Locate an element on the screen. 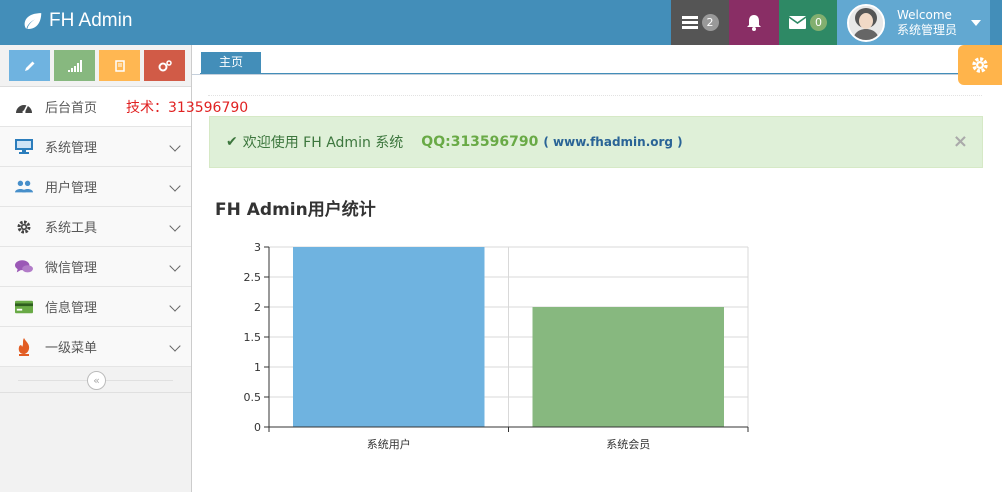 The height and width of the screenshot is (492, 1002). bell-icon is located at coordinates (754, 23).